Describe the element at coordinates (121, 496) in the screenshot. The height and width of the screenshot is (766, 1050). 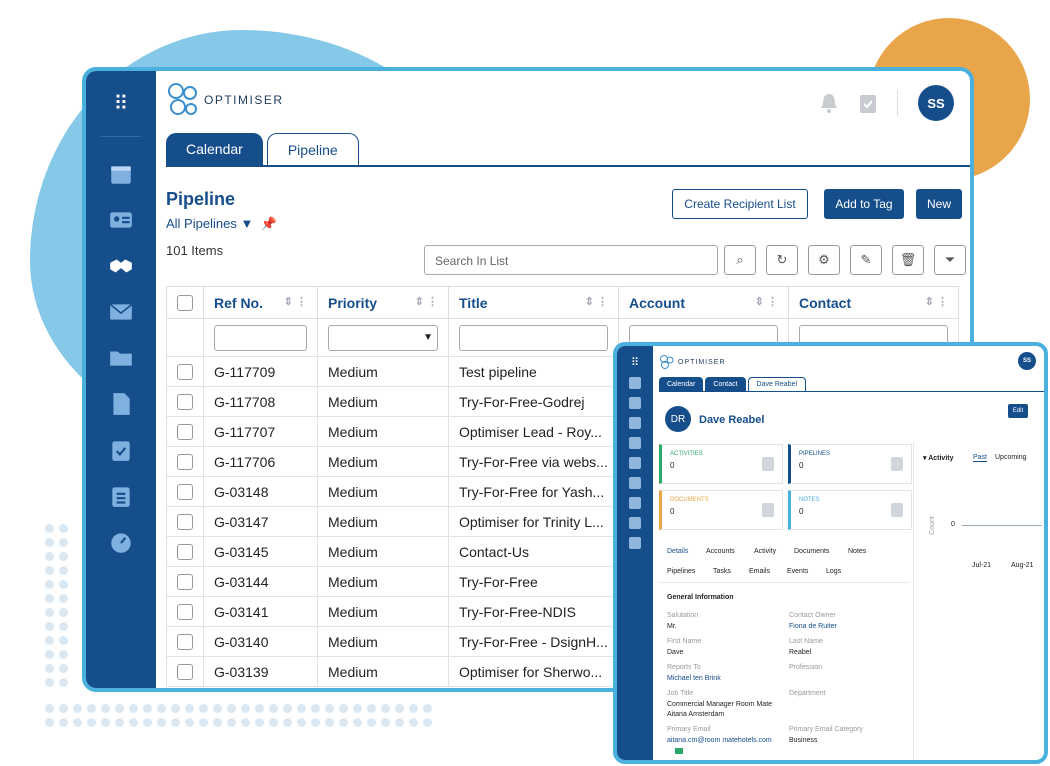
I see `list-clipboard-icon` at that location.